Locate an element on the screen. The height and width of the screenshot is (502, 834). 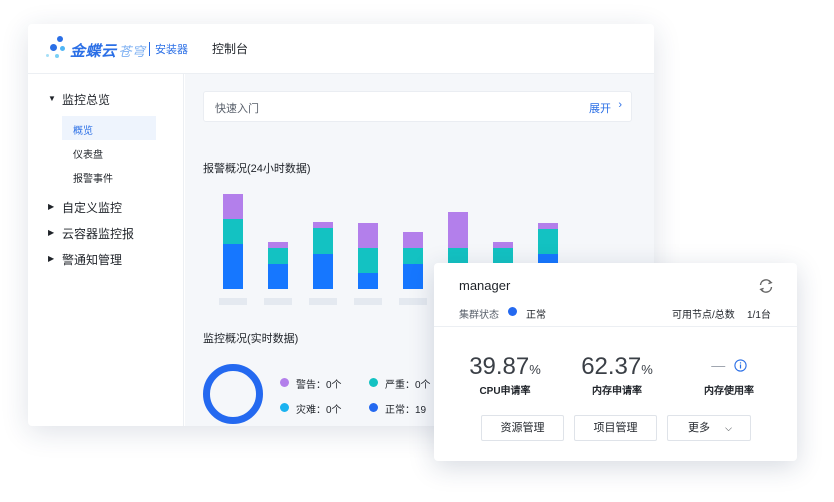
sidebar-item-label: 云容器监控报 is located at coordinates (98, 234).